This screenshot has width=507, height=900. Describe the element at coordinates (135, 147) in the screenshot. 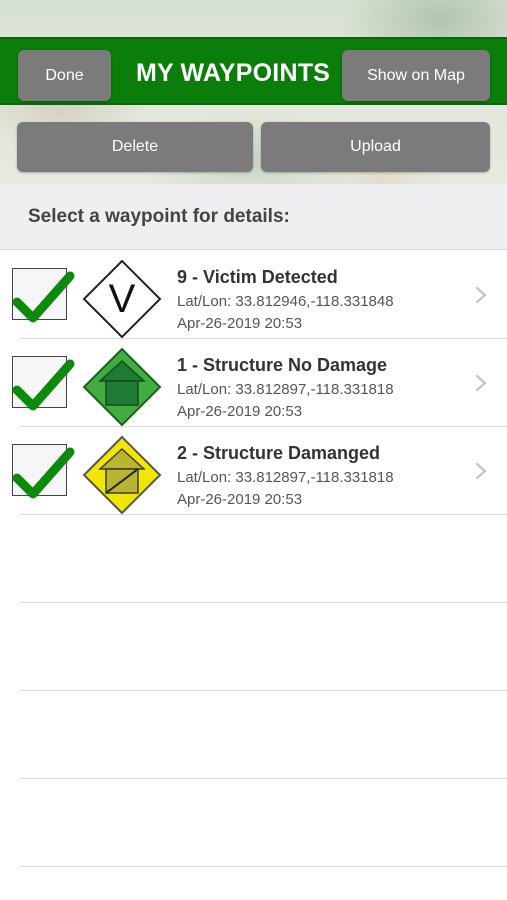

I see `delete-button: Delete` at that location.